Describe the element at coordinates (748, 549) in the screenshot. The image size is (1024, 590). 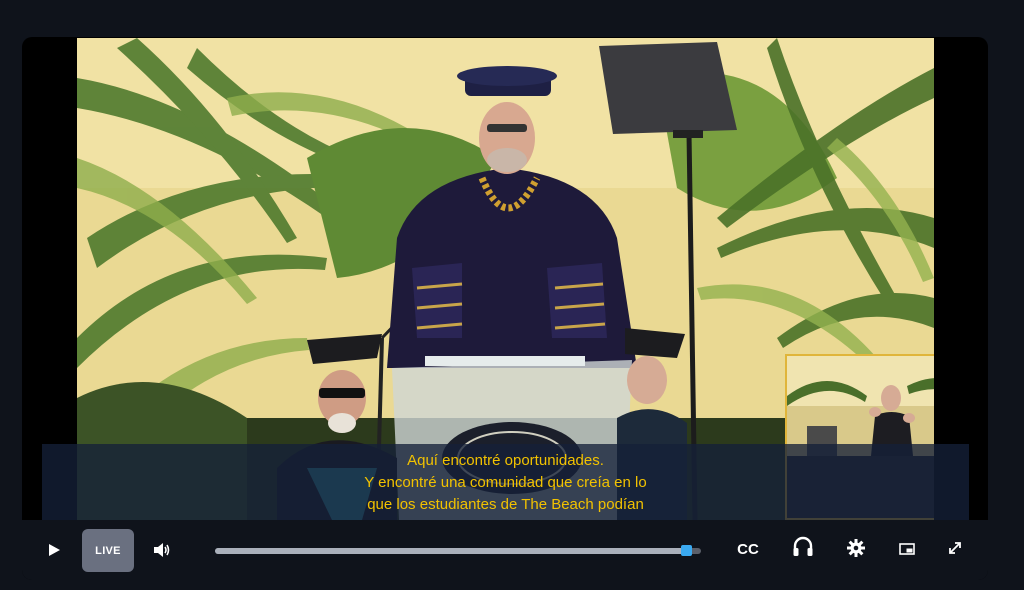
I see `captions-button: CC` at that location.